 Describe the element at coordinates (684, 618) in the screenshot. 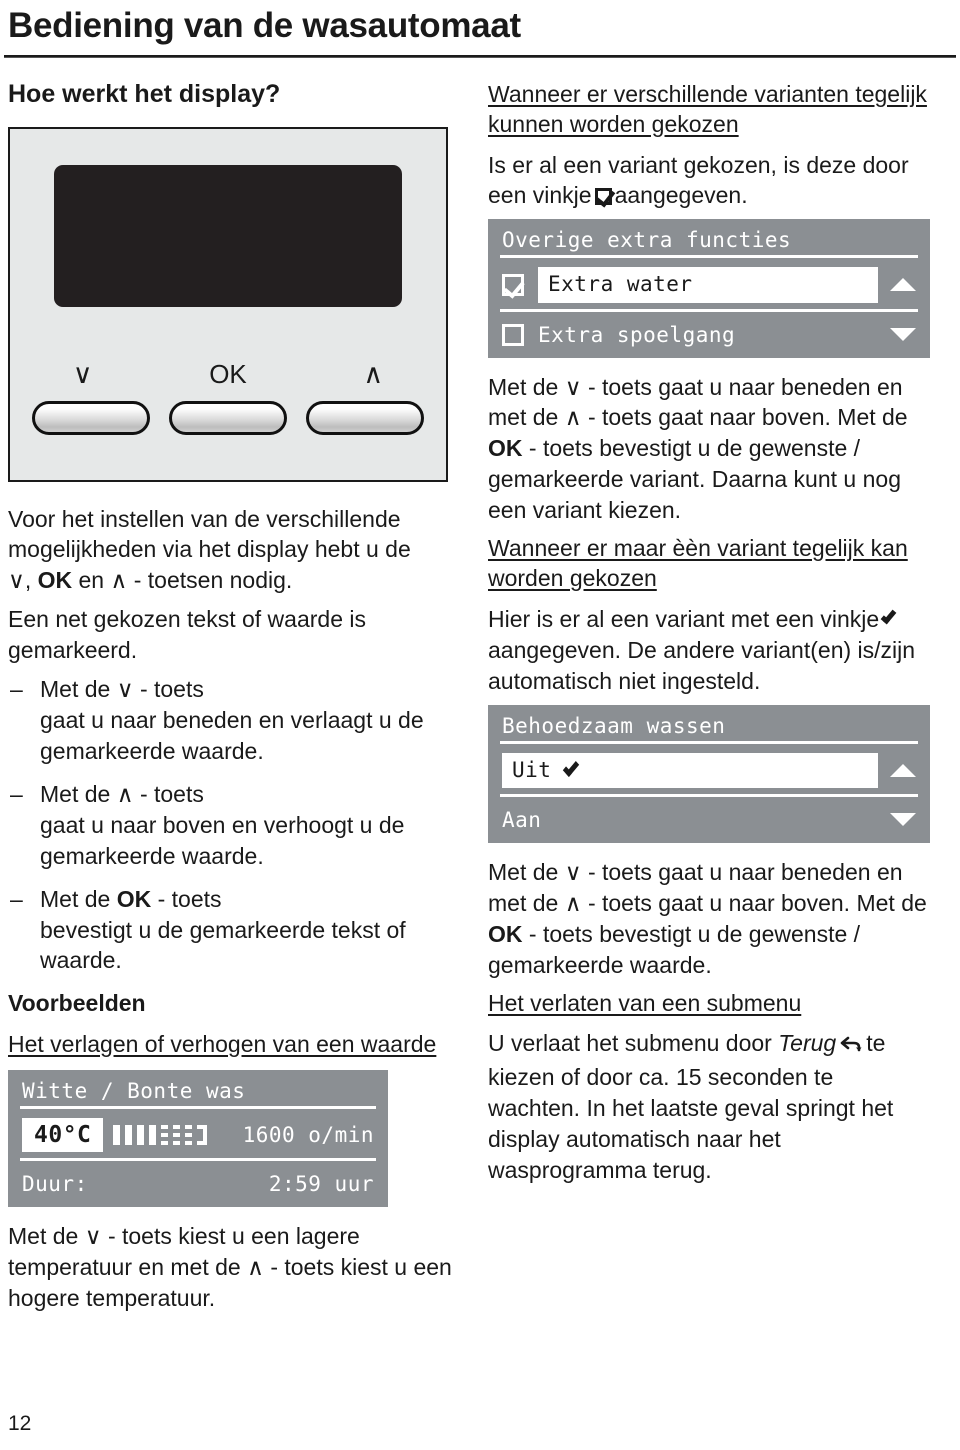

I see `paragraph-pre: Hier is er al een variant met een vinkje` at that location.